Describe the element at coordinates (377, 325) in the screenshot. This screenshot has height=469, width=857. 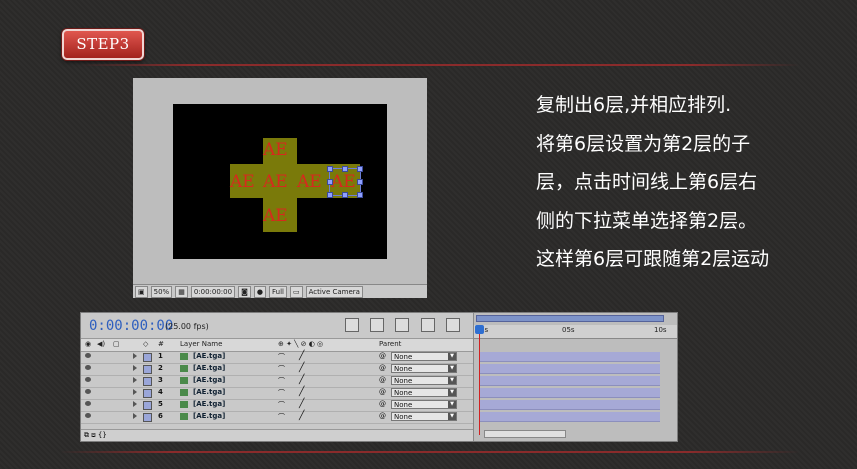
I see `draft-3d-icon` at that location.